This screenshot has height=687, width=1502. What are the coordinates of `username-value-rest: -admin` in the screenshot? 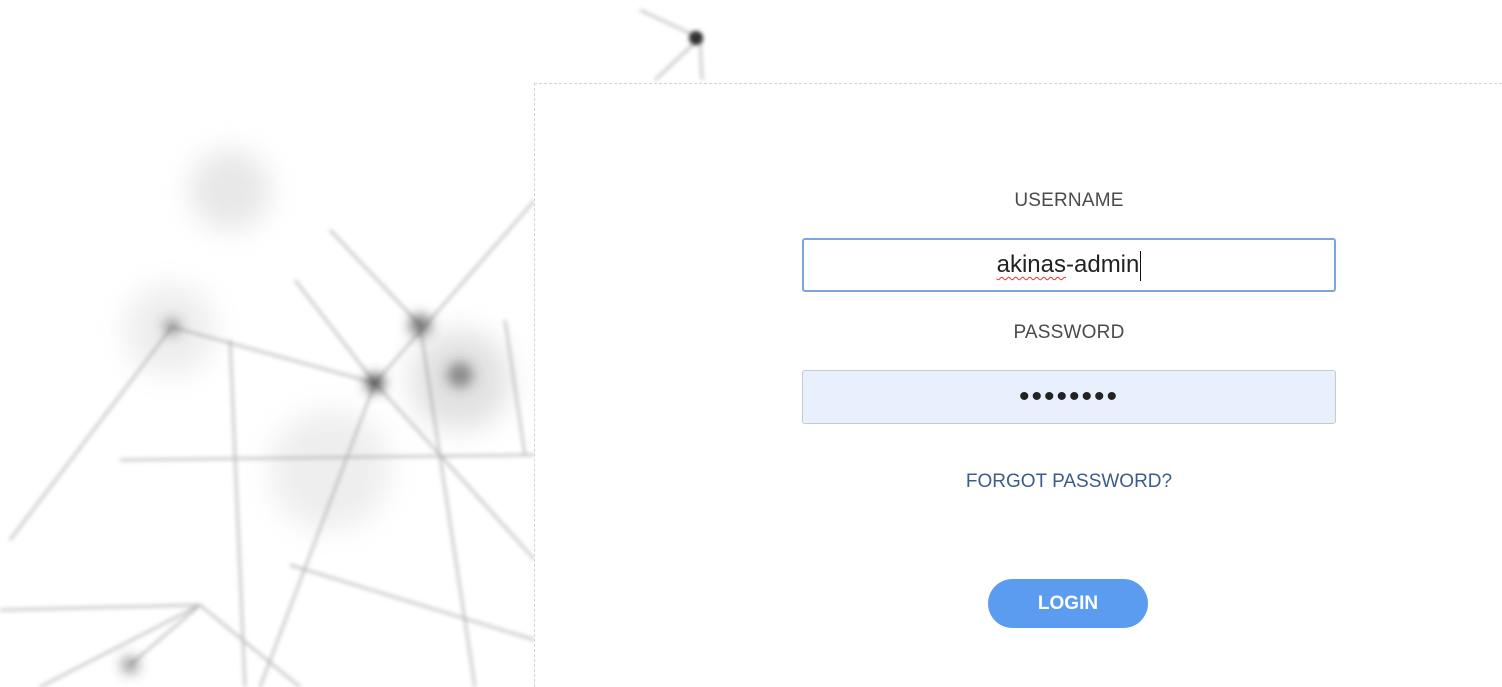 It's located at (1103, 264).